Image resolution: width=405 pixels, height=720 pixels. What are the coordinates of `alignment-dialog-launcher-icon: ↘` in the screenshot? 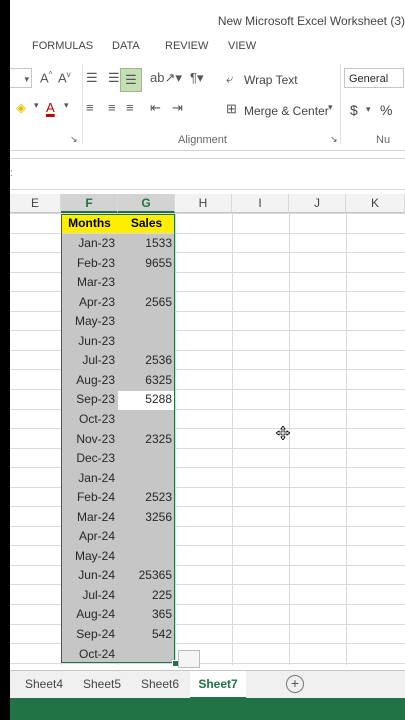 It's located at (334, 139).